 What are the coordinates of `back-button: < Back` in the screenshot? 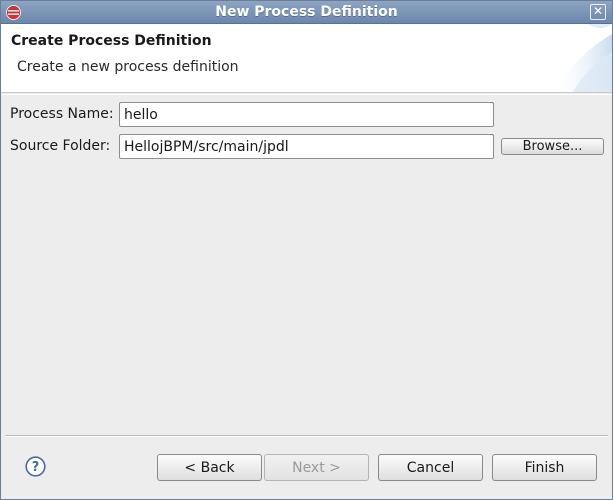 It's located at (209, 467).